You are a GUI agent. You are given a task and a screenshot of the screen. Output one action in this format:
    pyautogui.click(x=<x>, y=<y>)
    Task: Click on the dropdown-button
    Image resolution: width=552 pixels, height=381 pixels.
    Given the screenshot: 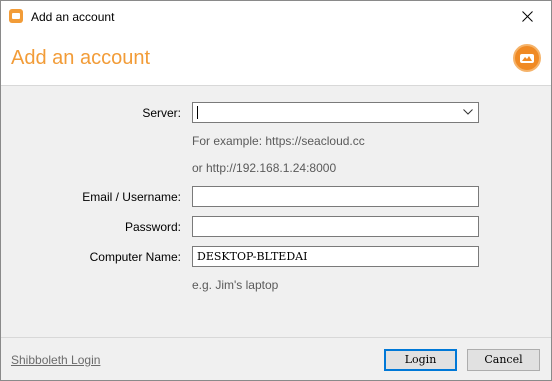 What is the action you would take?
    pyautogui.click(x=468, y=112)
    